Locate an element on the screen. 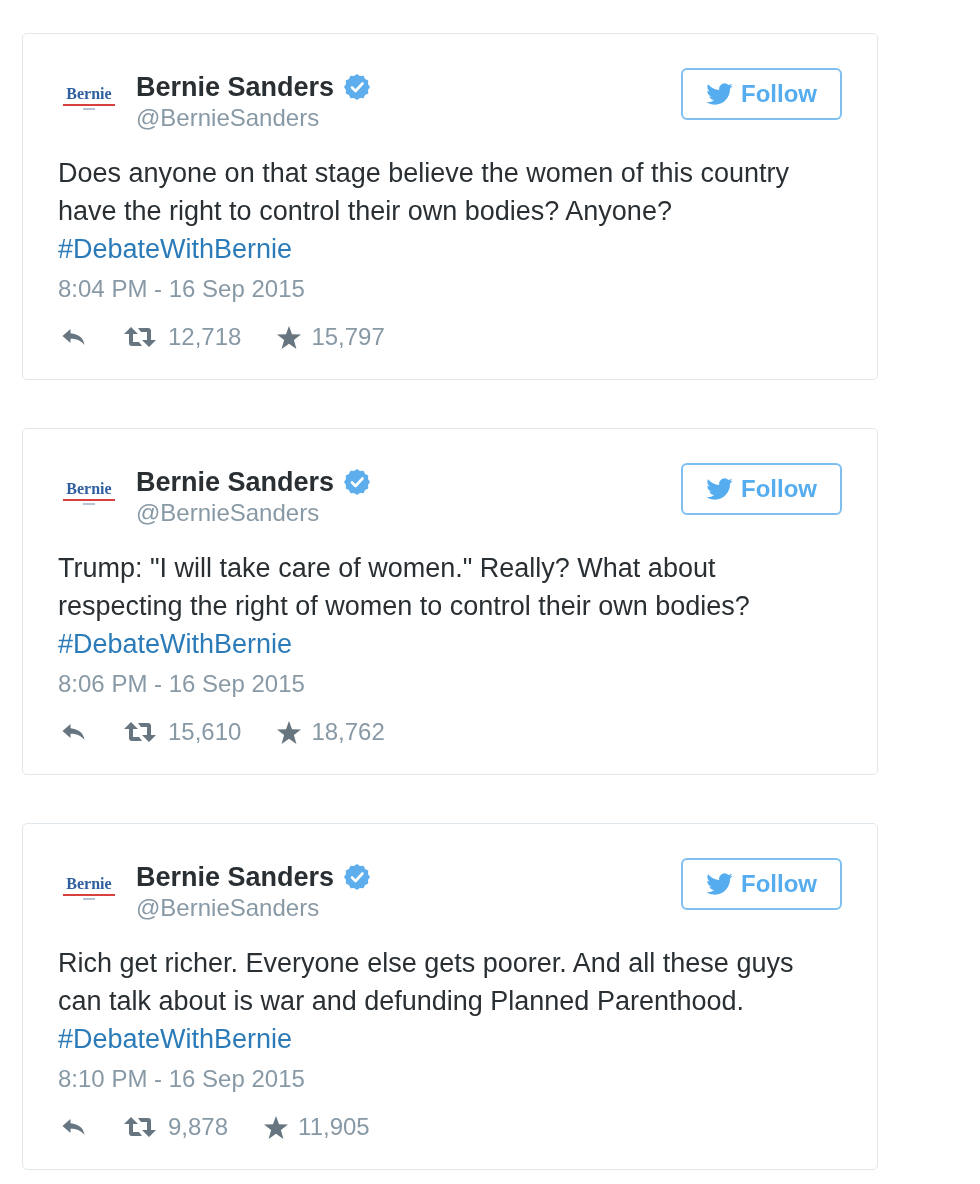 The width and height of the screenshot is (980, 1184). retweet-count: 15,610 is located at coordinates (205, 732).